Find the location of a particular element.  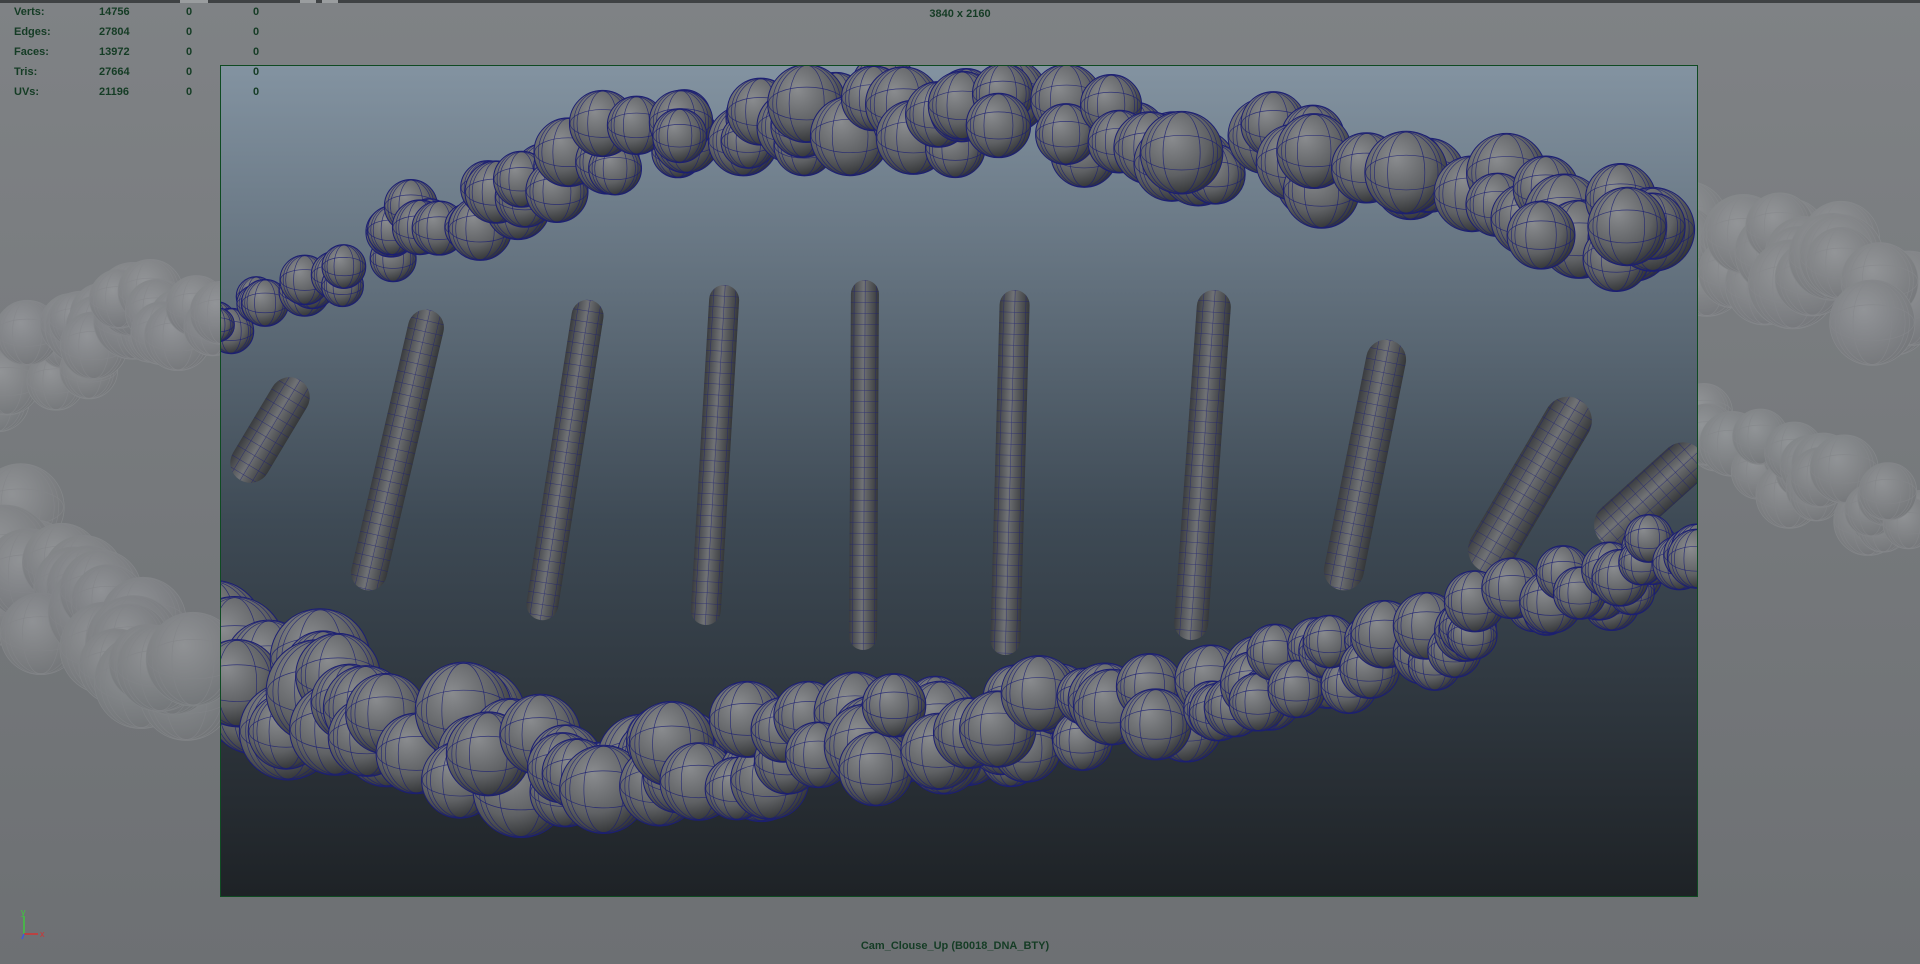

hud-row-uvs: UVs: 21196 0 0 is located at coordinates (144, 92).